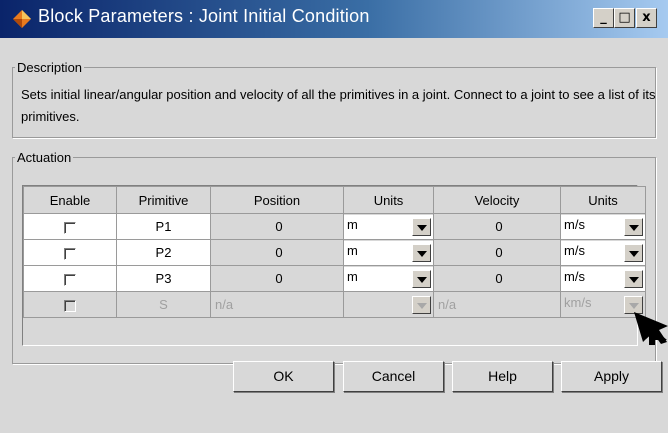  Describe the element at coordinates (70, 200) in the screenshot. I see `column-header-enable: Enable` at that location.